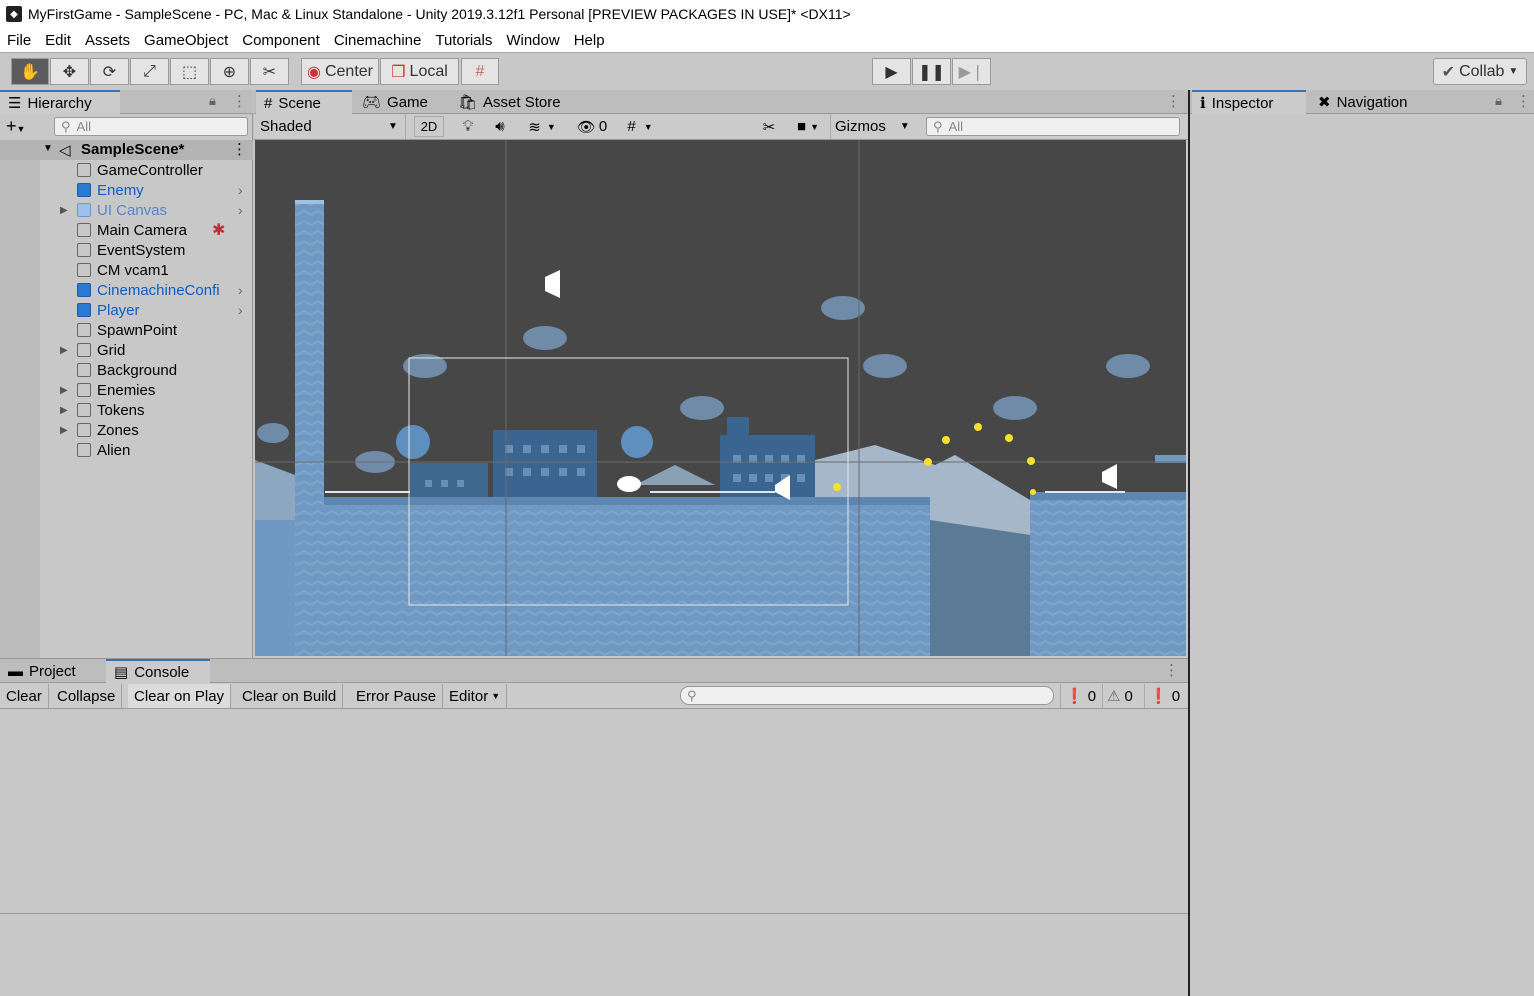  Describe the element at coordinates (532, 40) in the screenshot. I see `menu-window: Window` at that location.